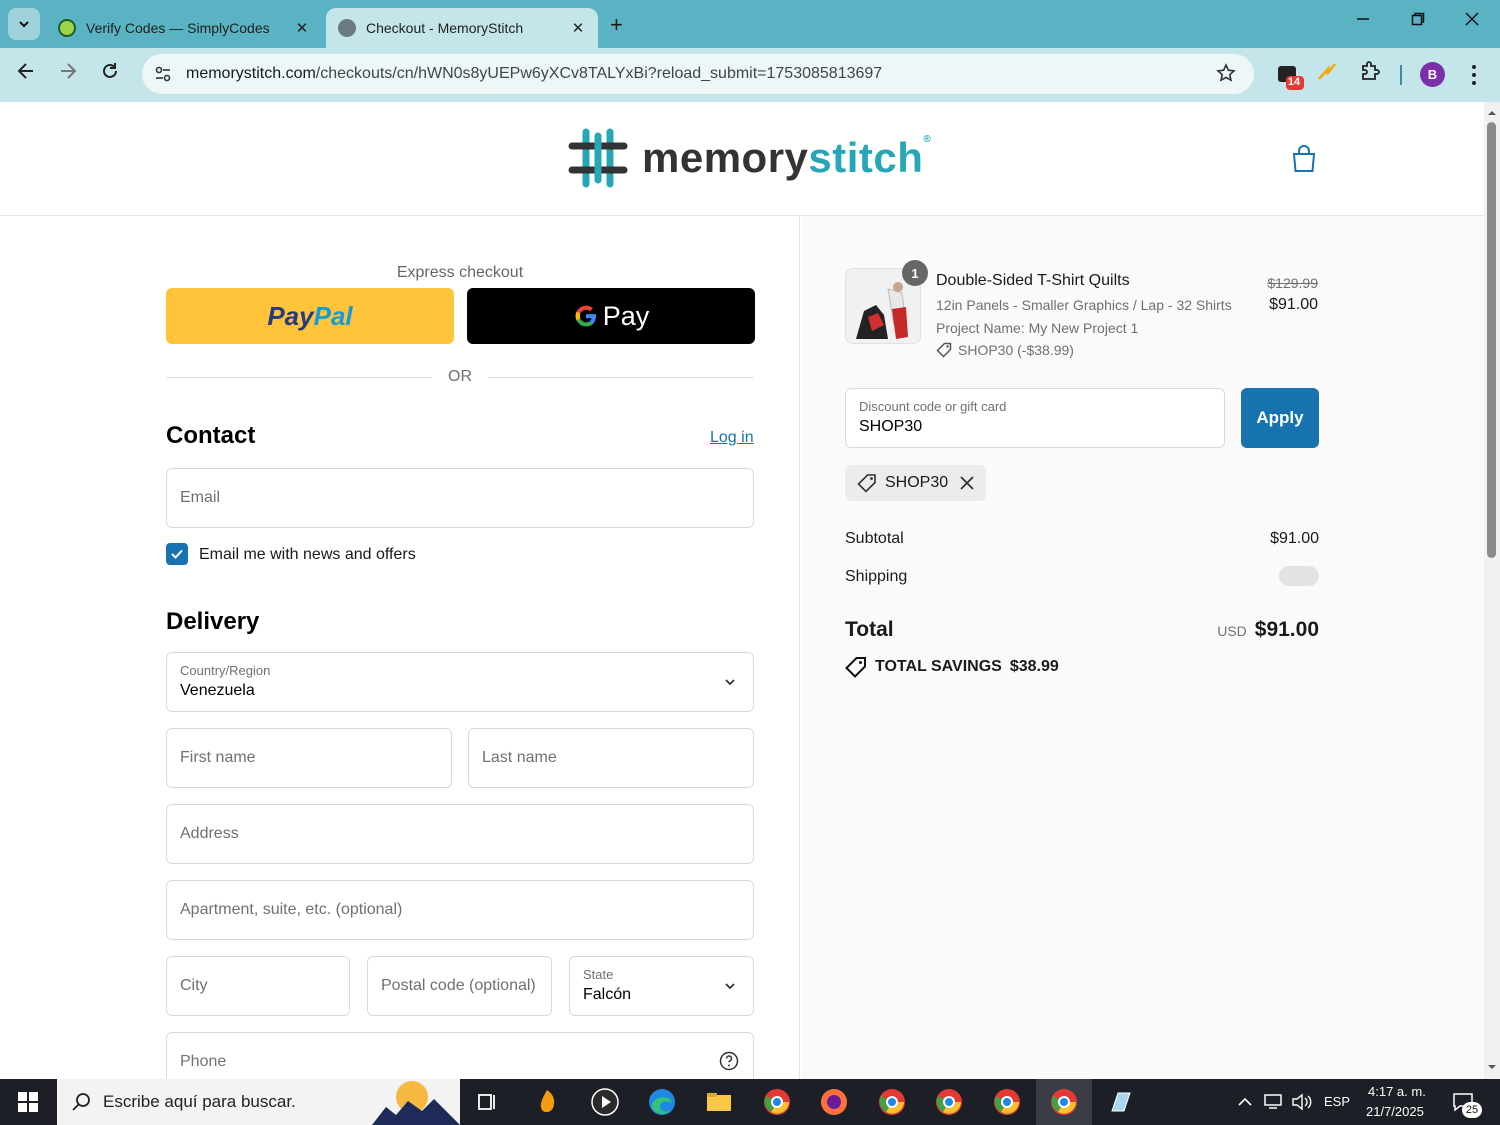 This screenshot has height=1125, width=1500. Describe the element at coordinates (1474, 77) in the screenshot. I see `menu-kebab-icon` at that location.